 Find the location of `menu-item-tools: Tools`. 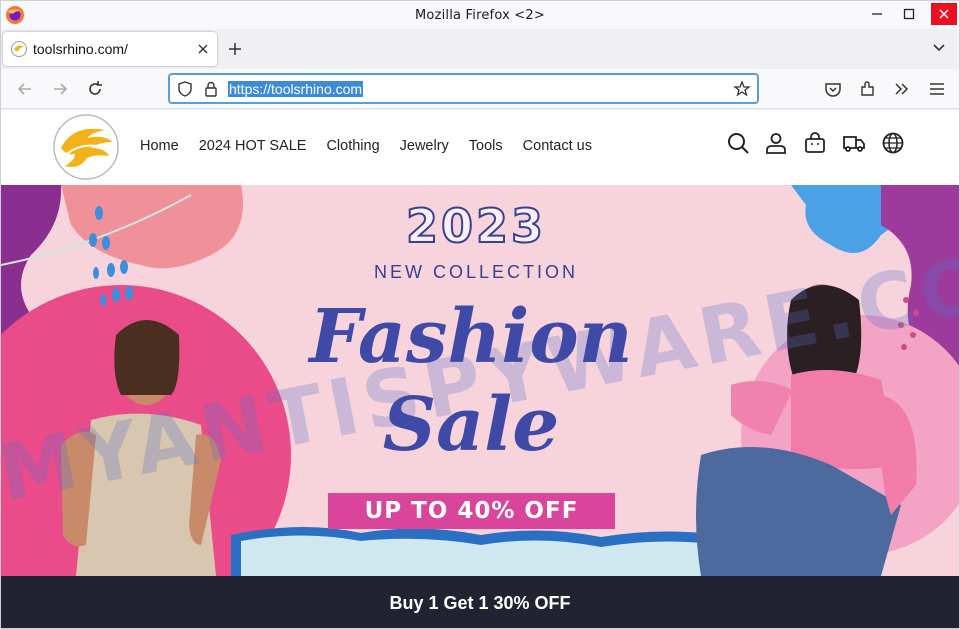

menu-item-tools: Tools is located at coordinates (486, 146).